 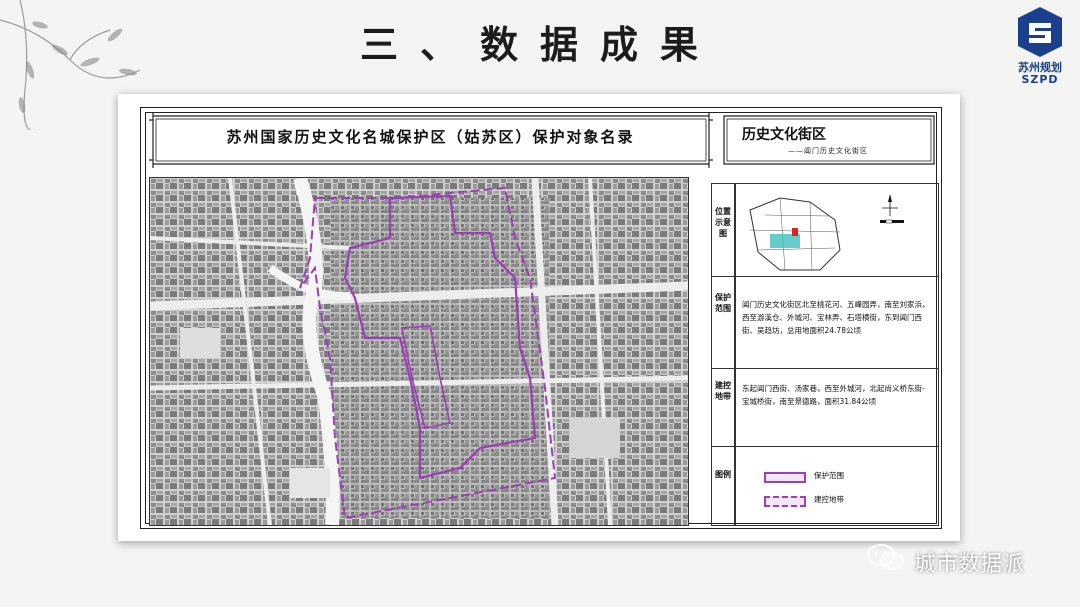 What do you see at coordinates (892, 209) in the screenshot?
I see `north-arrow-icon` at bounding box center [892, 209].